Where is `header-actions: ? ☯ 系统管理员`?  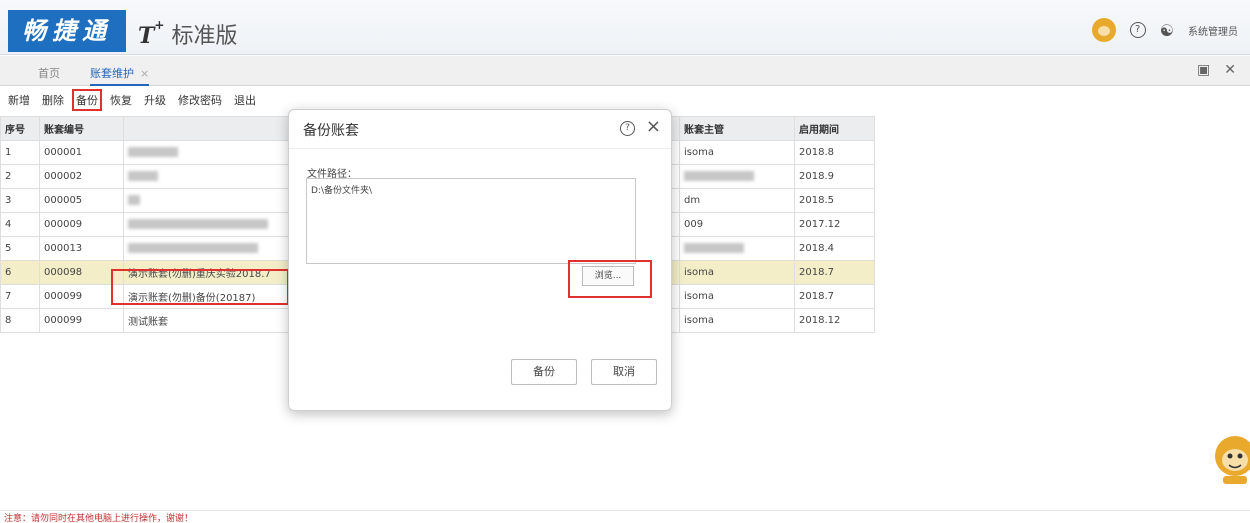 header-actions: ? ☯ 系统管理员 is located at coordinates (1164, 30).